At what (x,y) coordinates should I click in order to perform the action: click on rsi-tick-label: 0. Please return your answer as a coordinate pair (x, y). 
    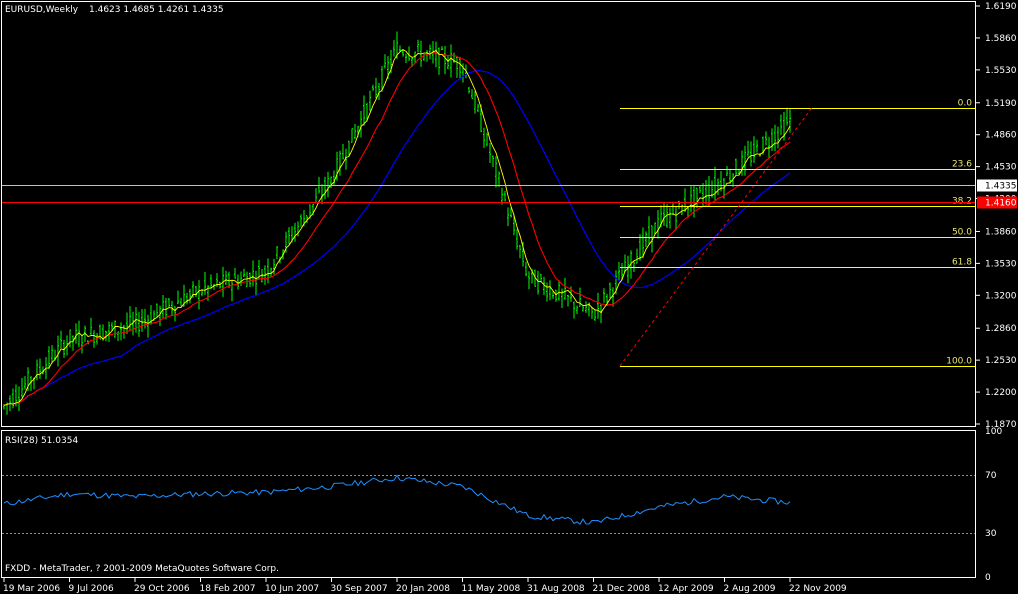
    Looking at the image, I should click on (988, 578).